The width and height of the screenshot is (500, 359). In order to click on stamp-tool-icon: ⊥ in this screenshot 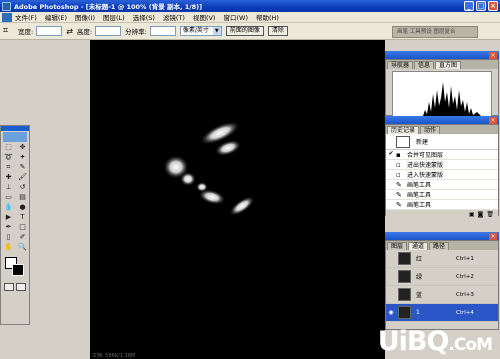, I will do `click(8, 187)`.